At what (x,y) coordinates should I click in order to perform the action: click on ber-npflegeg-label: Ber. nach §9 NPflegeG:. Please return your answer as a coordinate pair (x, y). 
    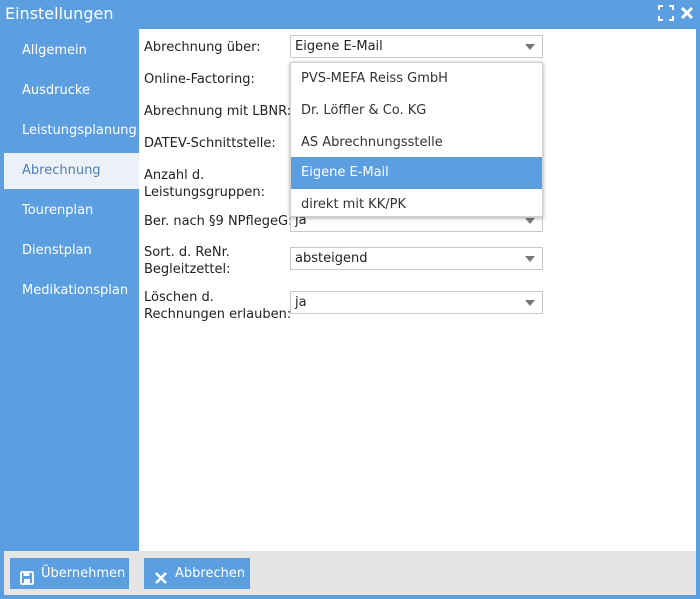
    Looking at the image, I should click on (218, 221).